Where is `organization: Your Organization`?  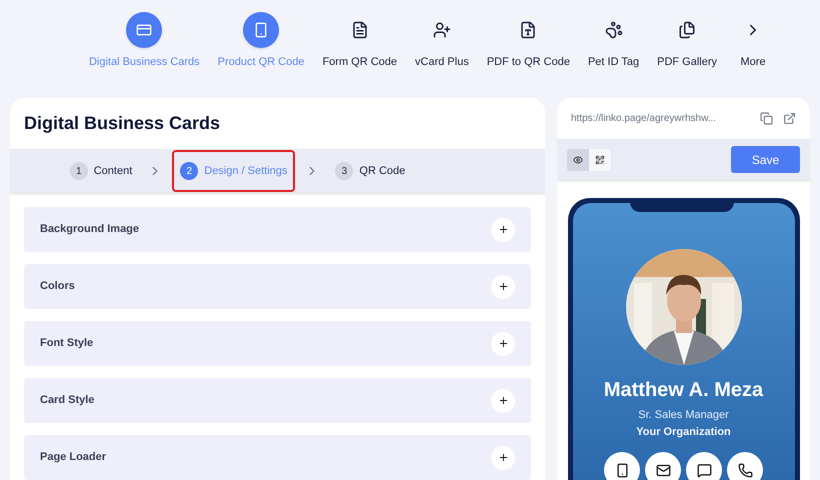
organization: Your Organization is located at coordinates (683, 432).